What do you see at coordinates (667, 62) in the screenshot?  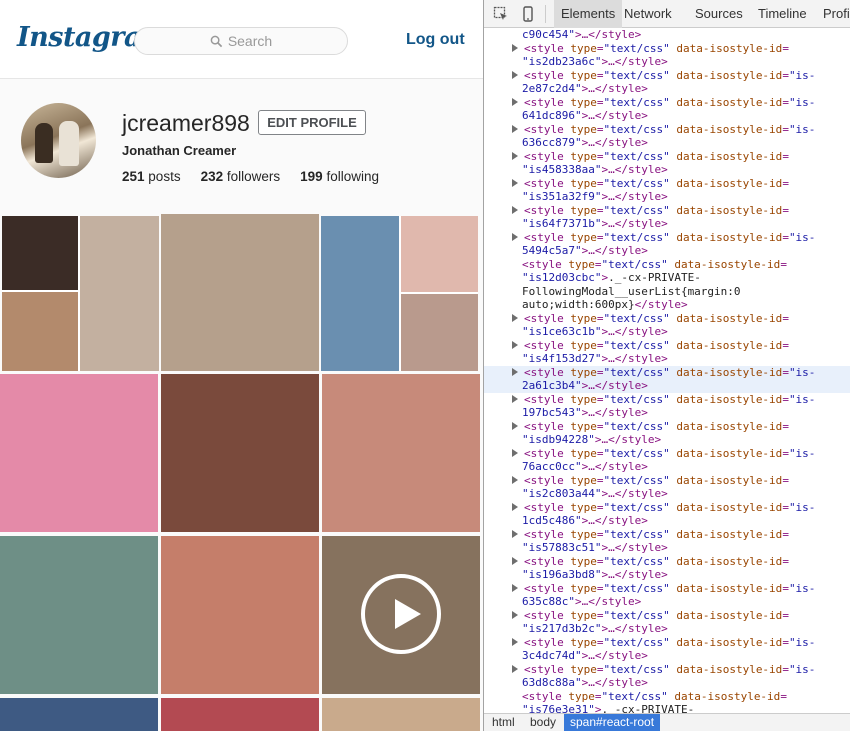 I see `dom-node-line: "is2db23a6c">…</style>` at bounding box center [667, 62].